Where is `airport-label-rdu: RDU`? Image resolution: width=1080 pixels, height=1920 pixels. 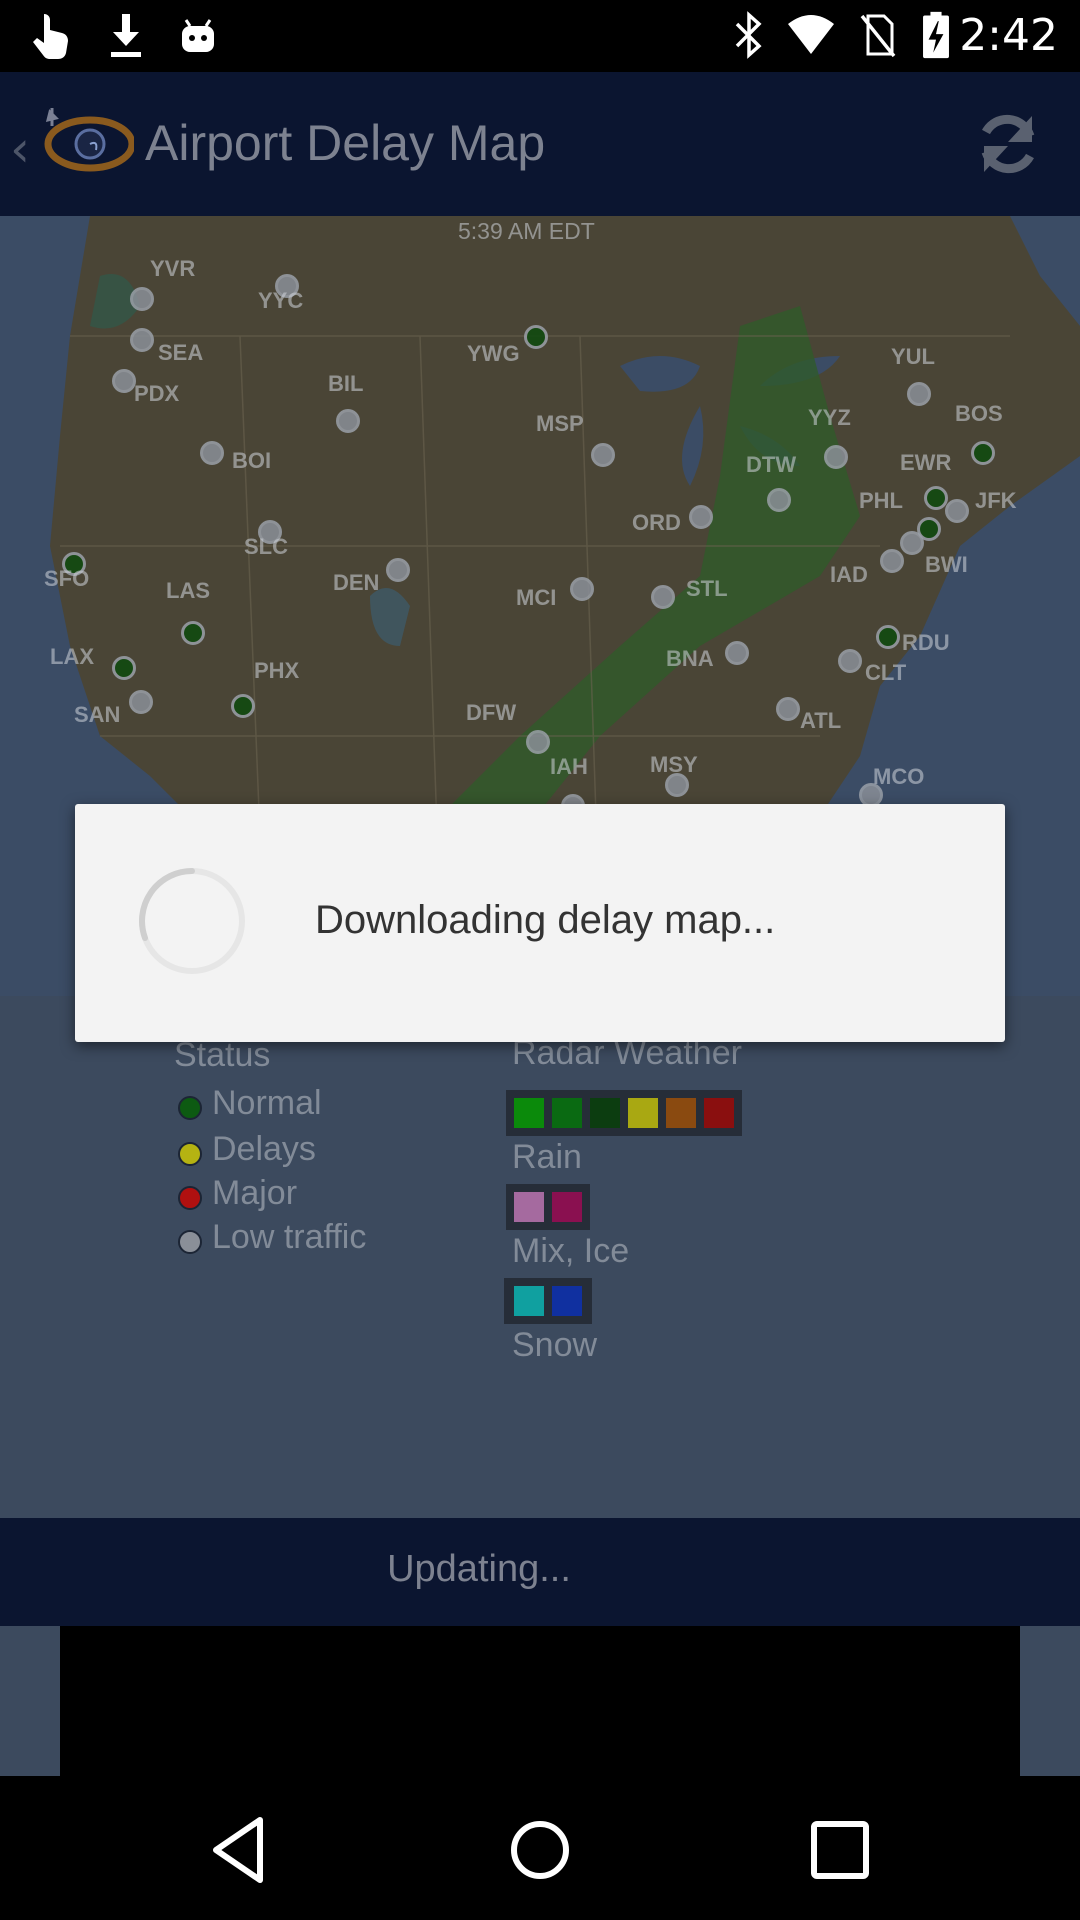
airport-label-rdu: RDU is located at coordinates (926, 642).